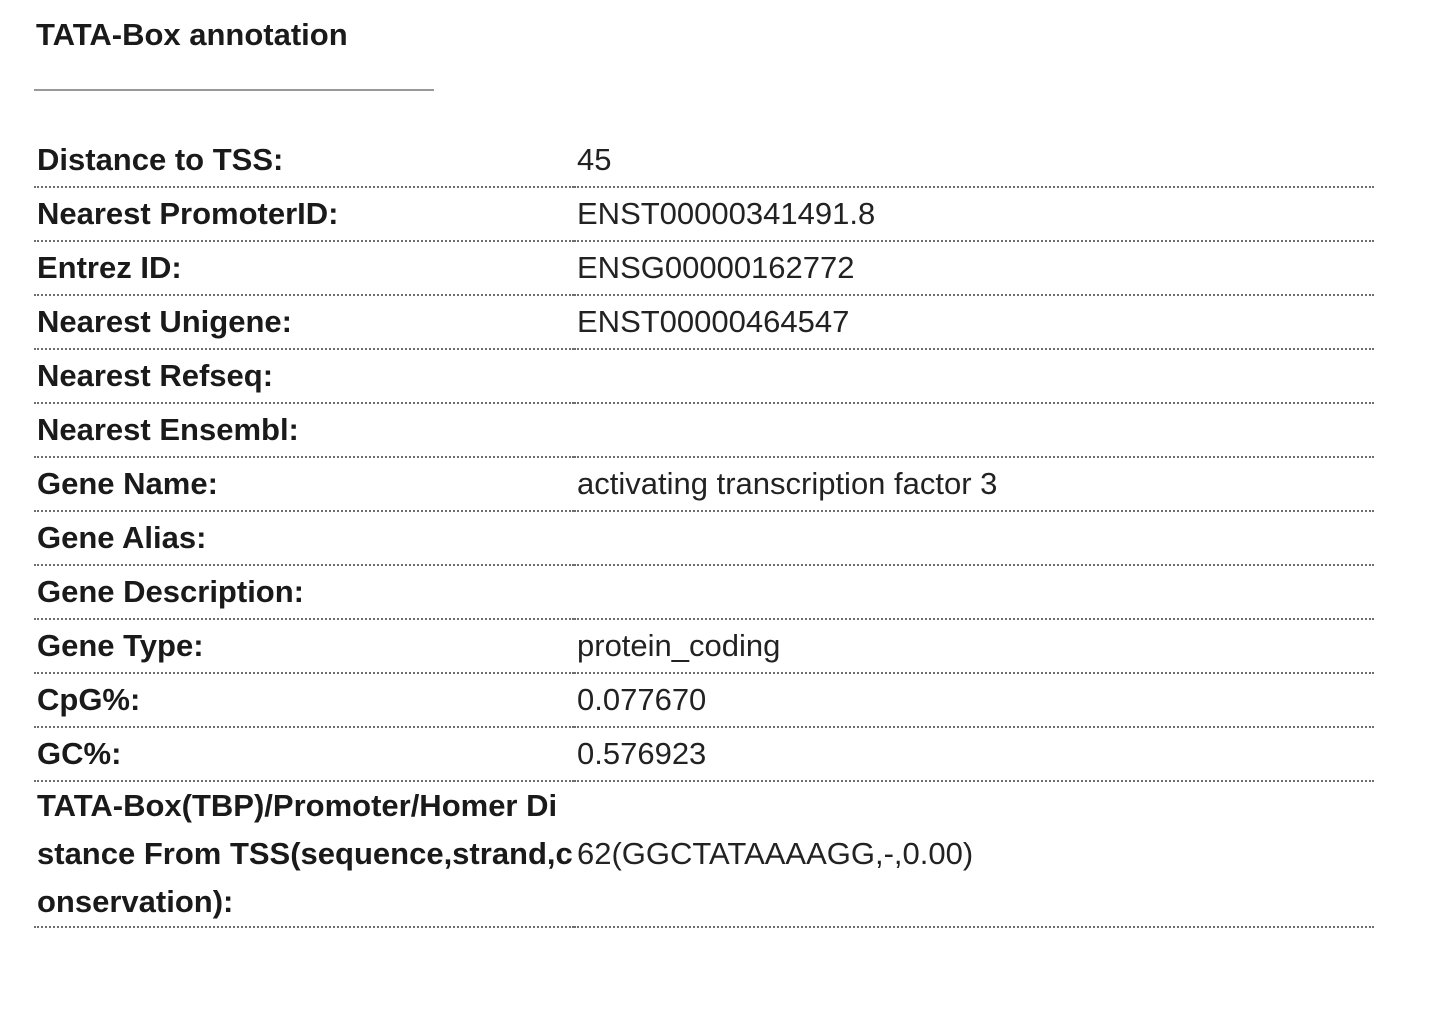 This screenshot has height=1014, width=1446. I want to click on table-row-gene-description: Gene Description:, so click(704, 592).